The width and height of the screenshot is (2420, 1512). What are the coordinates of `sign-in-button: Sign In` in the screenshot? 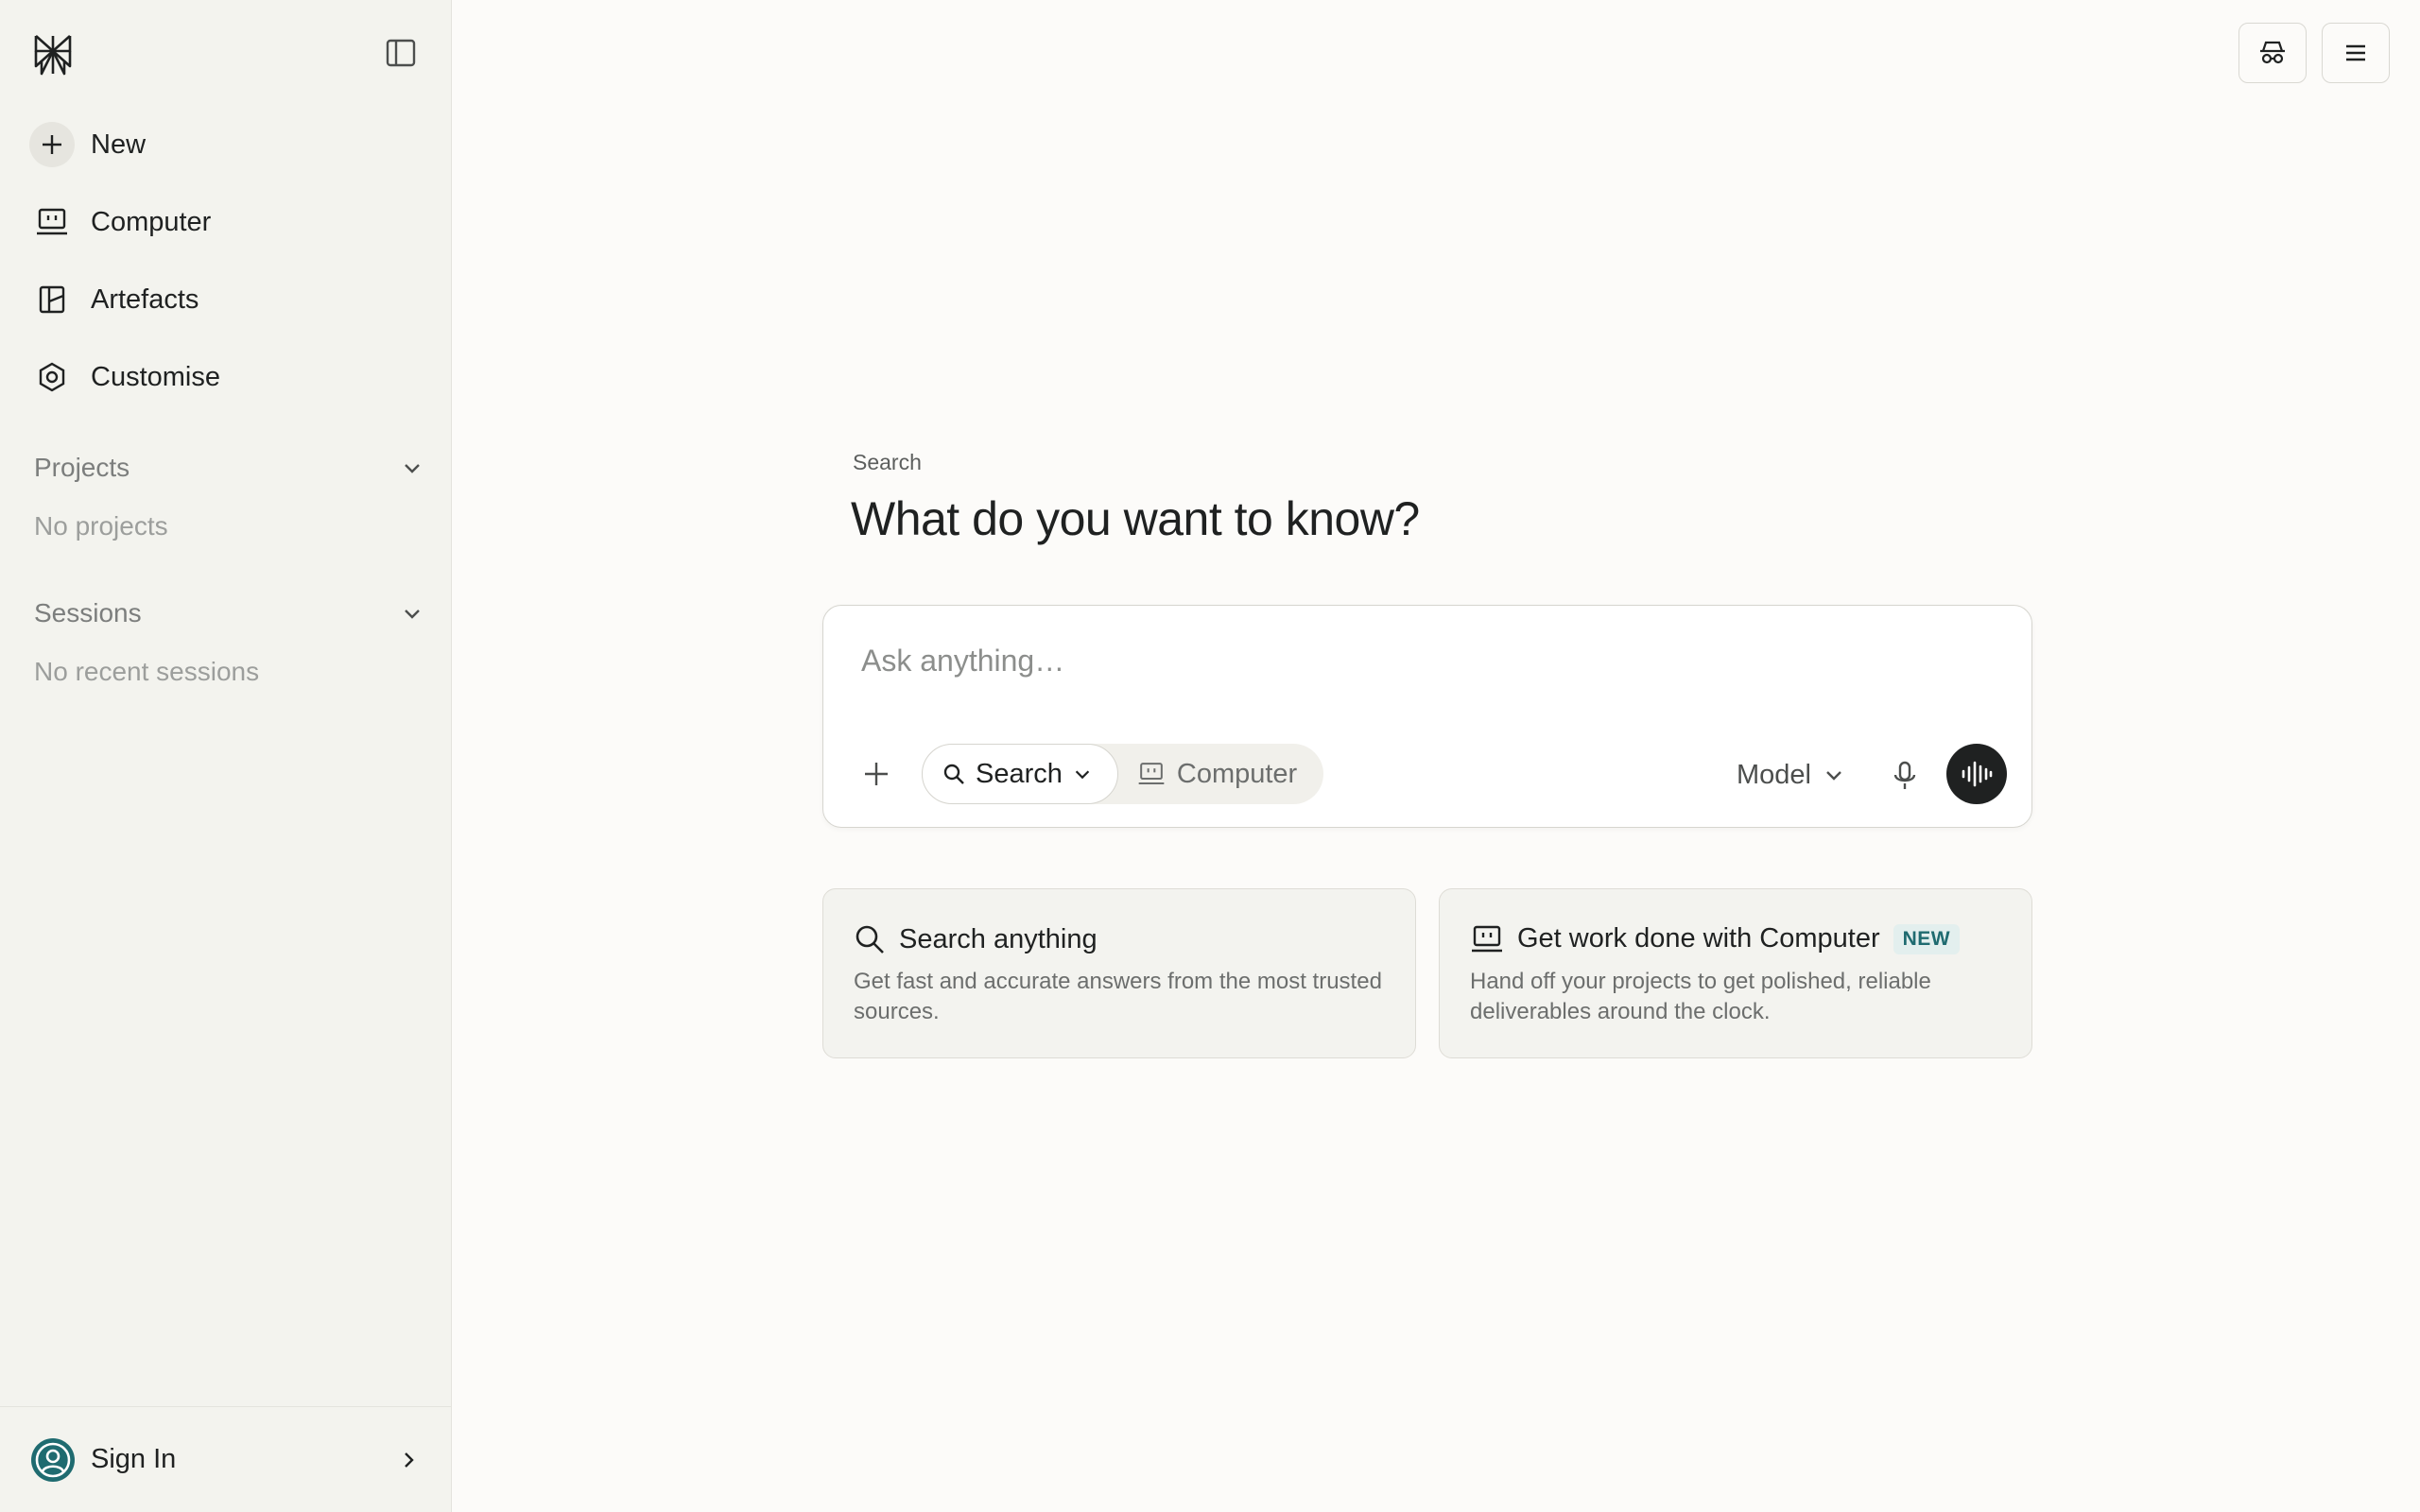 It's located at (226, 1459).